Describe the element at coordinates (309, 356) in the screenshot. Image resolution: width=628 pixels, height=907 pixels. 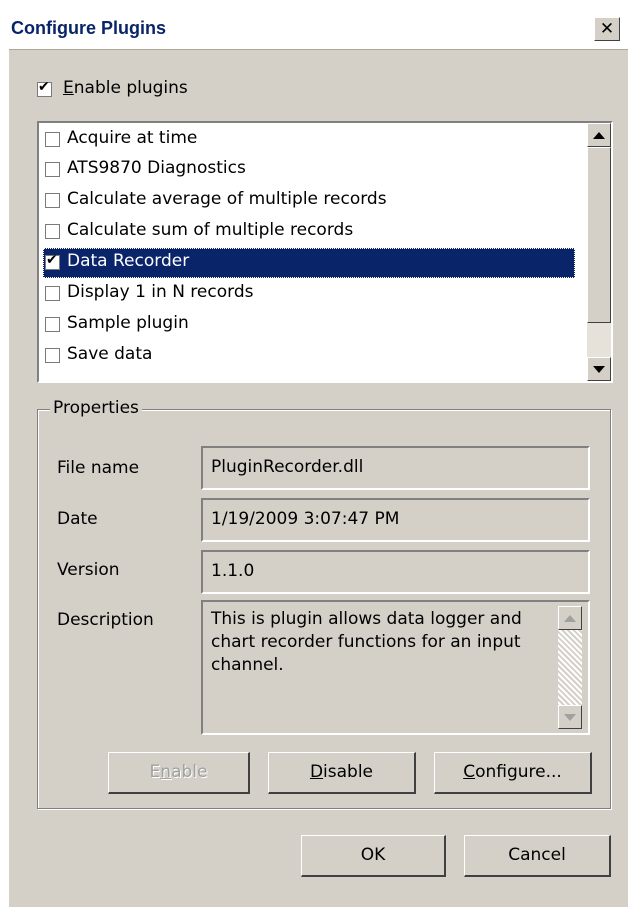
I see `list-item: Save data` at that location.